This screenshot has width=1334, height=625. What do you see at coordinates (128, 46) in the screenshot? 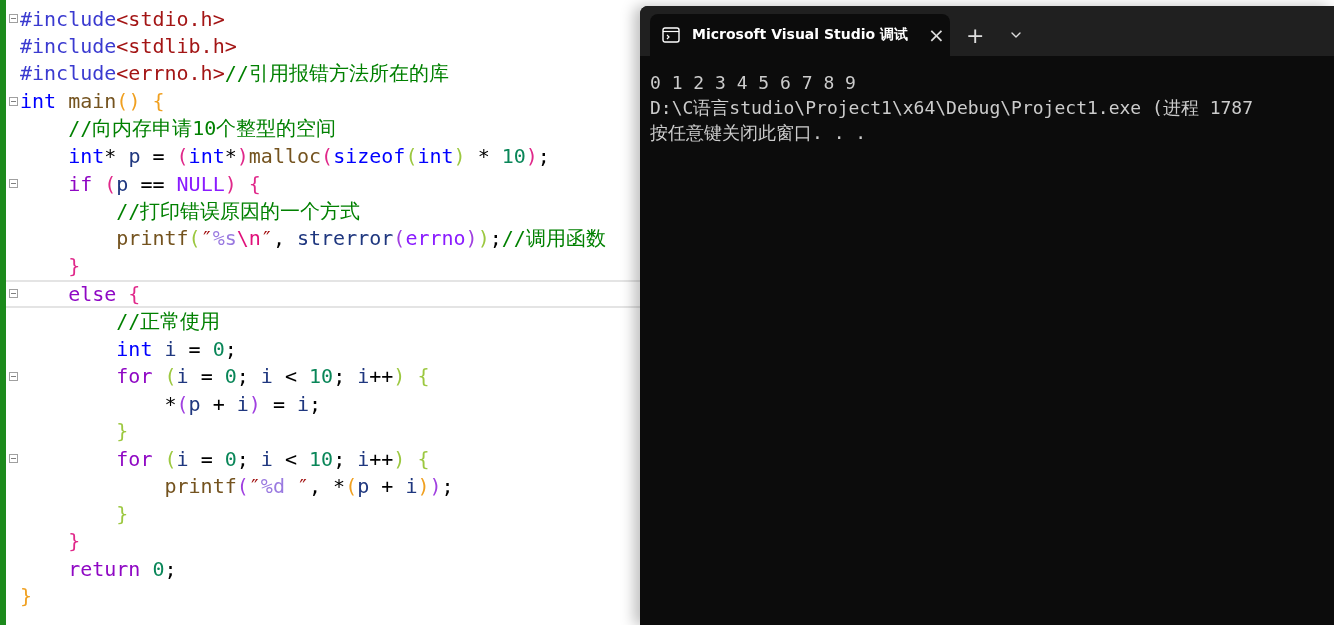
I see `code-line: #include<stdlib.h>` at bounding box center [128, 46].